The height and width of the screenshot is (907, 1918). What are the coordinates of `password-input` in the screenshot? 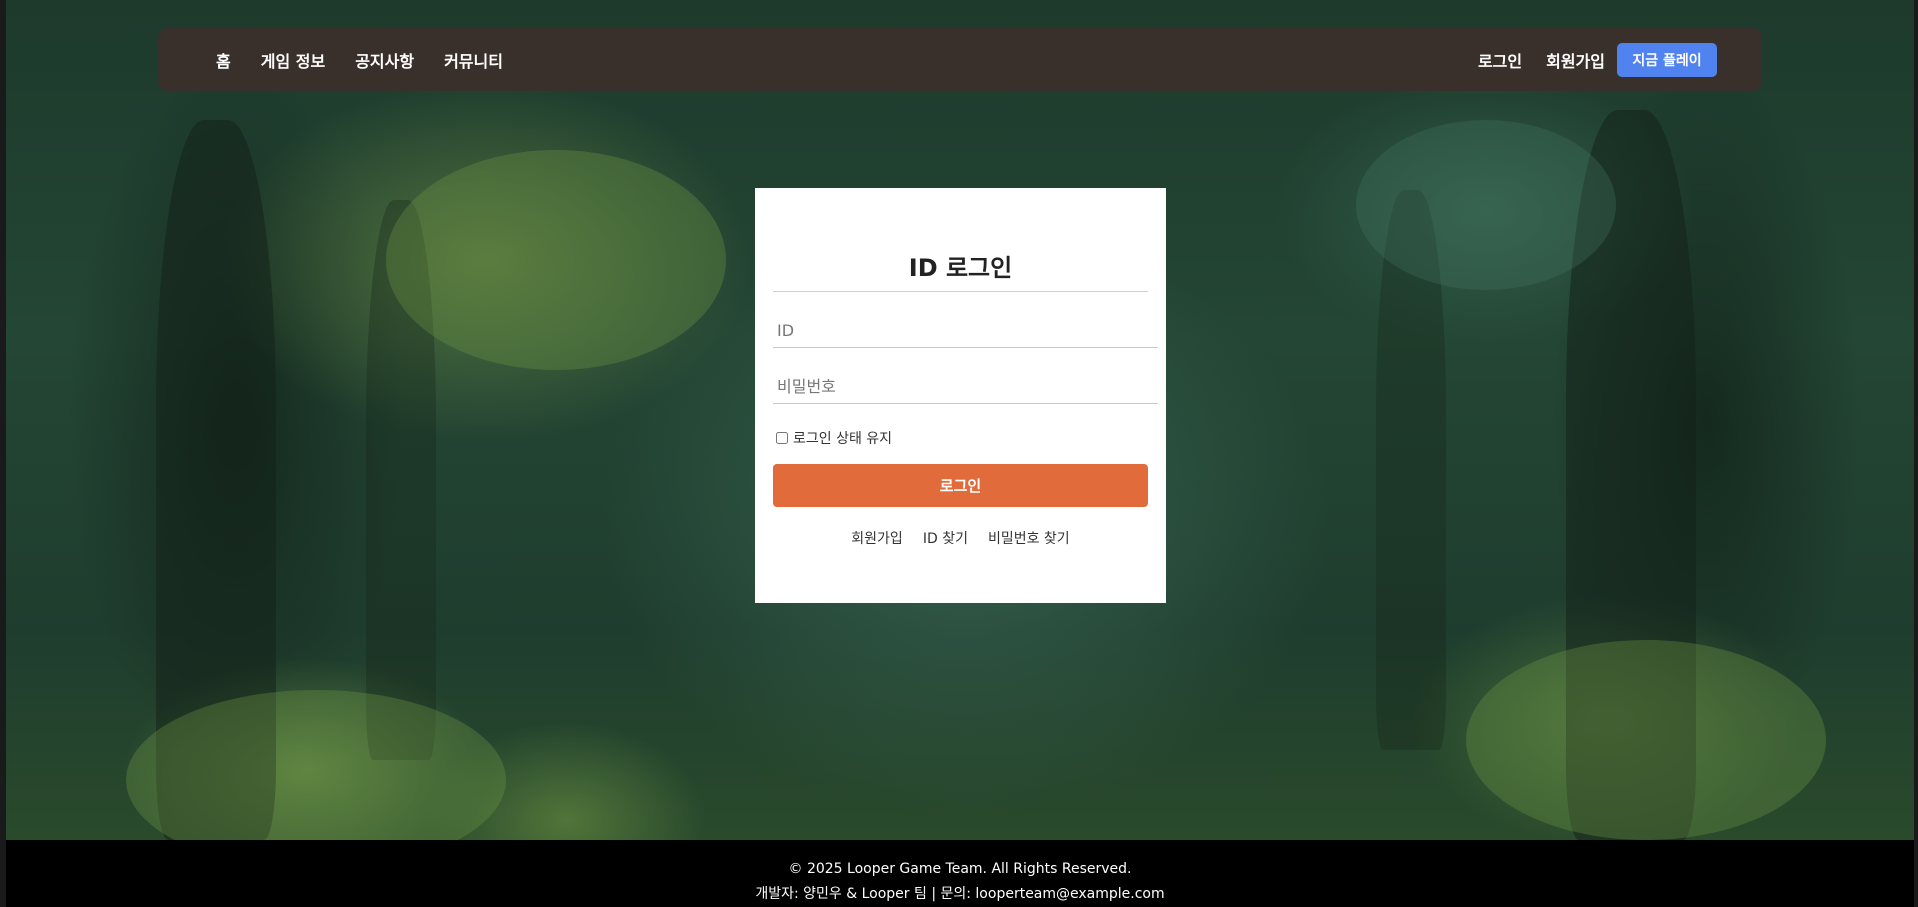 It's located at (965, 382).